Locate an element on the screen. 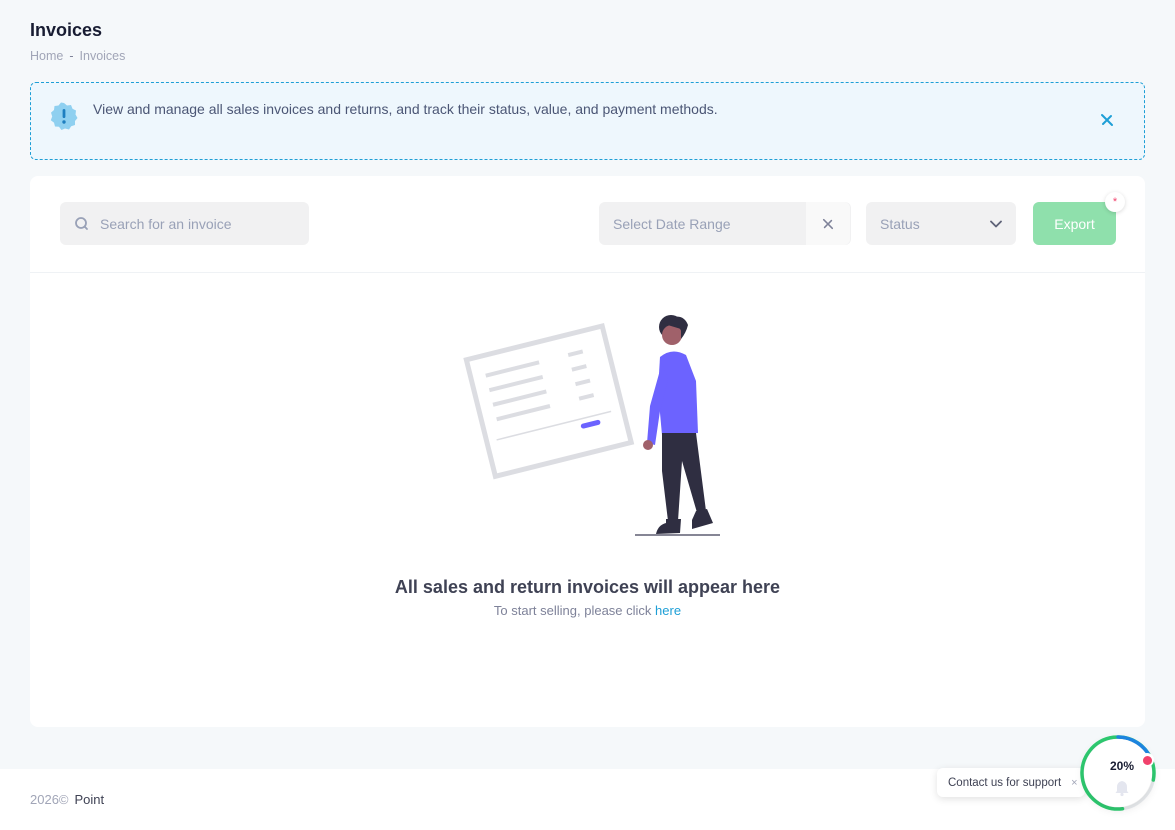 This screenshot has height=830, width=1175. search-icon is located at coordinates (81, 223).